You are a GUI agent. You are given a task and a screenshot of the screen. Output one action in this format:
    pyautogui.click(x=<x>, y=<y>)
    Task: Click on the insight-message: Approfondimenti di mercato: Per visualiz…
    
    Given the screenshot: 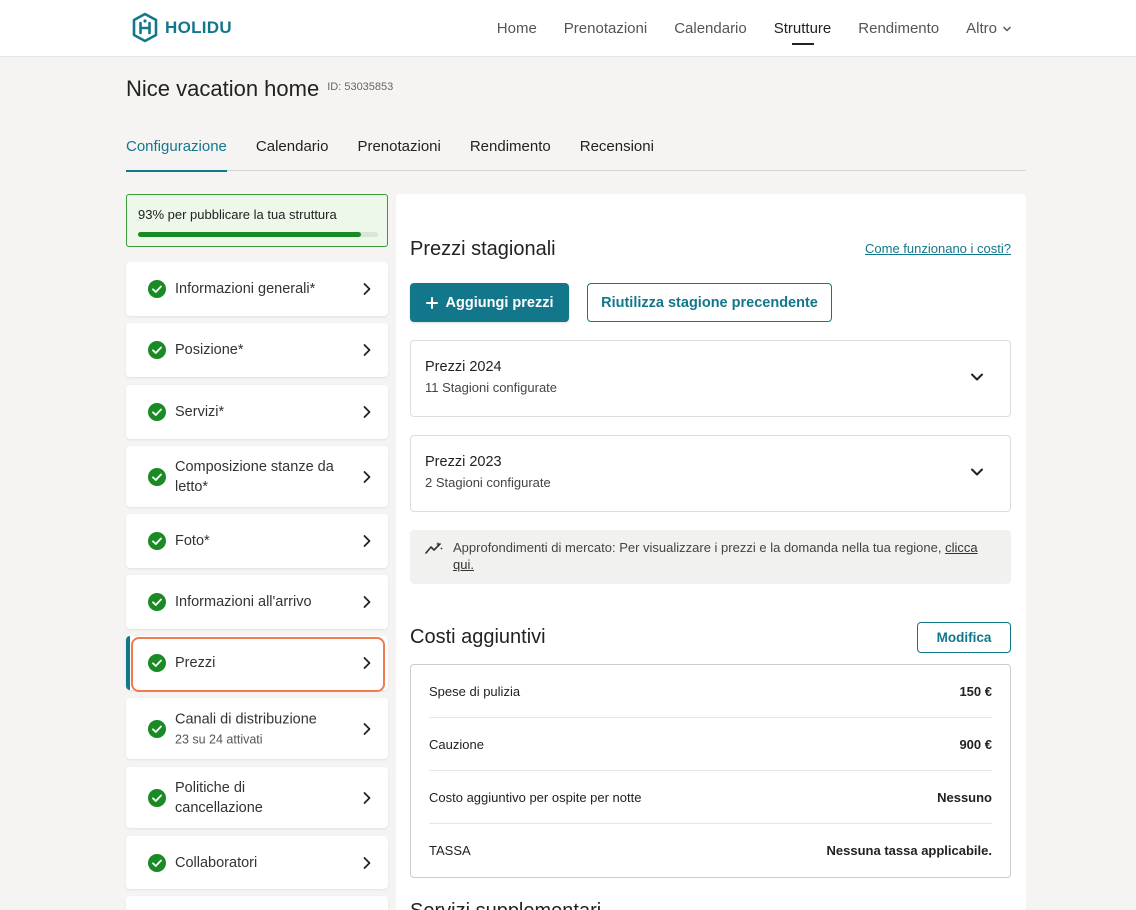 What is the action you would take?
    pyautogui.click(x=699, y=547)
    